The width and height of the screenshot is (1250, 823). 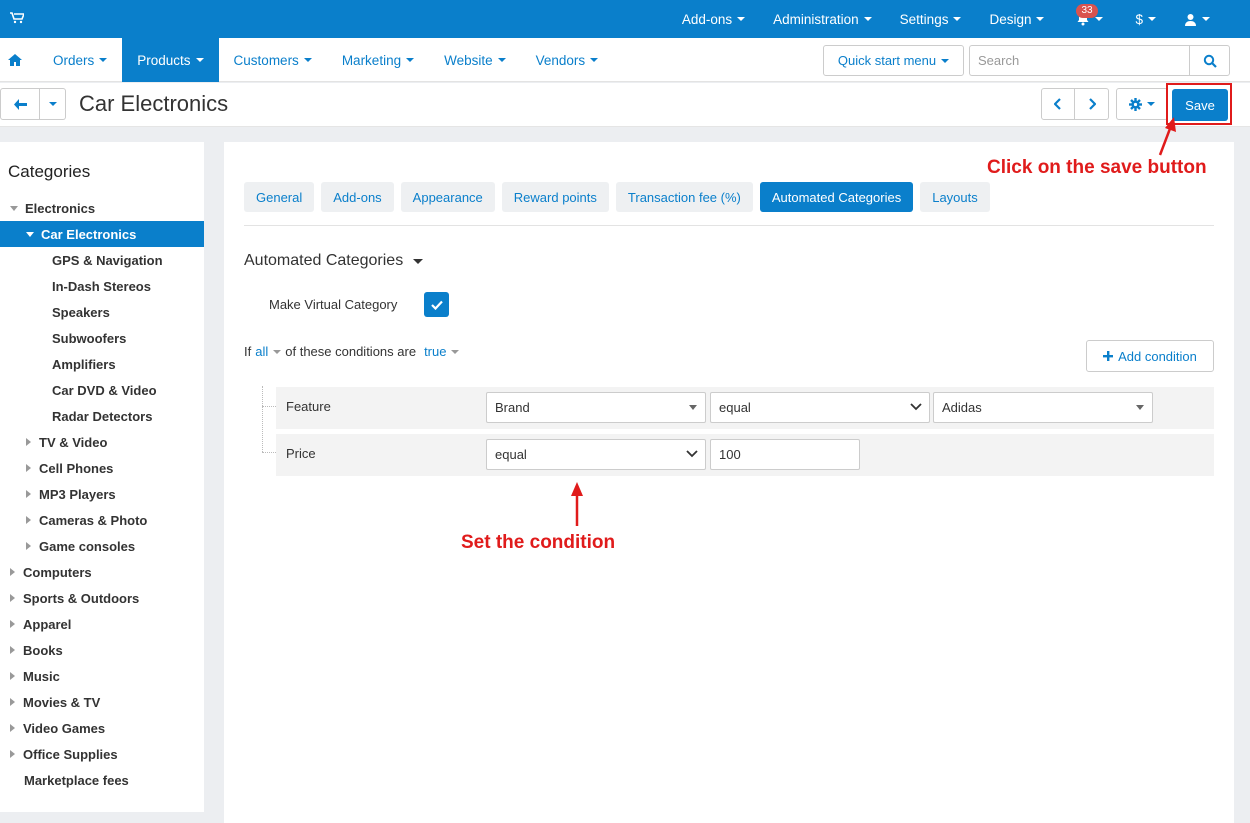 I want to click on nav-item-products: Products, so click(x=170, y=60).